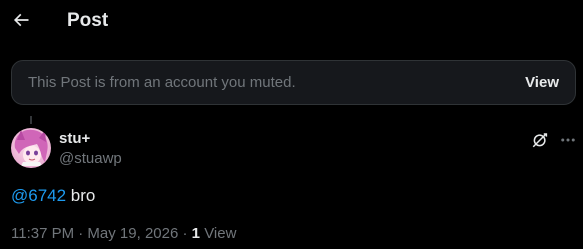 This screenshot has width=583, height=249. Describe the element at coordinates (162, 82) in the screenshot. I see `muted-notice-text: This Post is from an account you muted.` at that location.